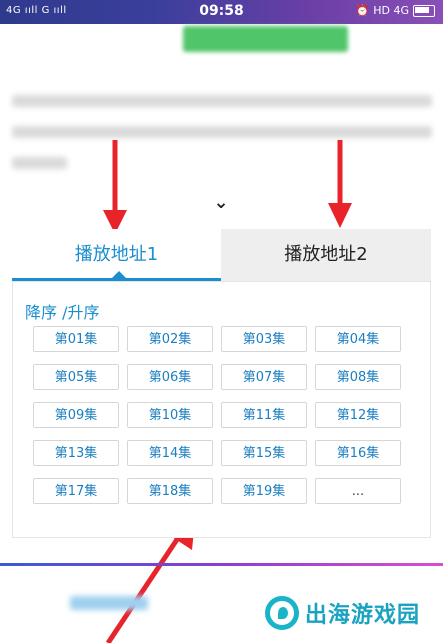 Image resolution: width=443 pixels, height=643 pixels. Describe the element at coordinates (170, 415) in the screenshot. I see `episode-button: 第10集` at that location.